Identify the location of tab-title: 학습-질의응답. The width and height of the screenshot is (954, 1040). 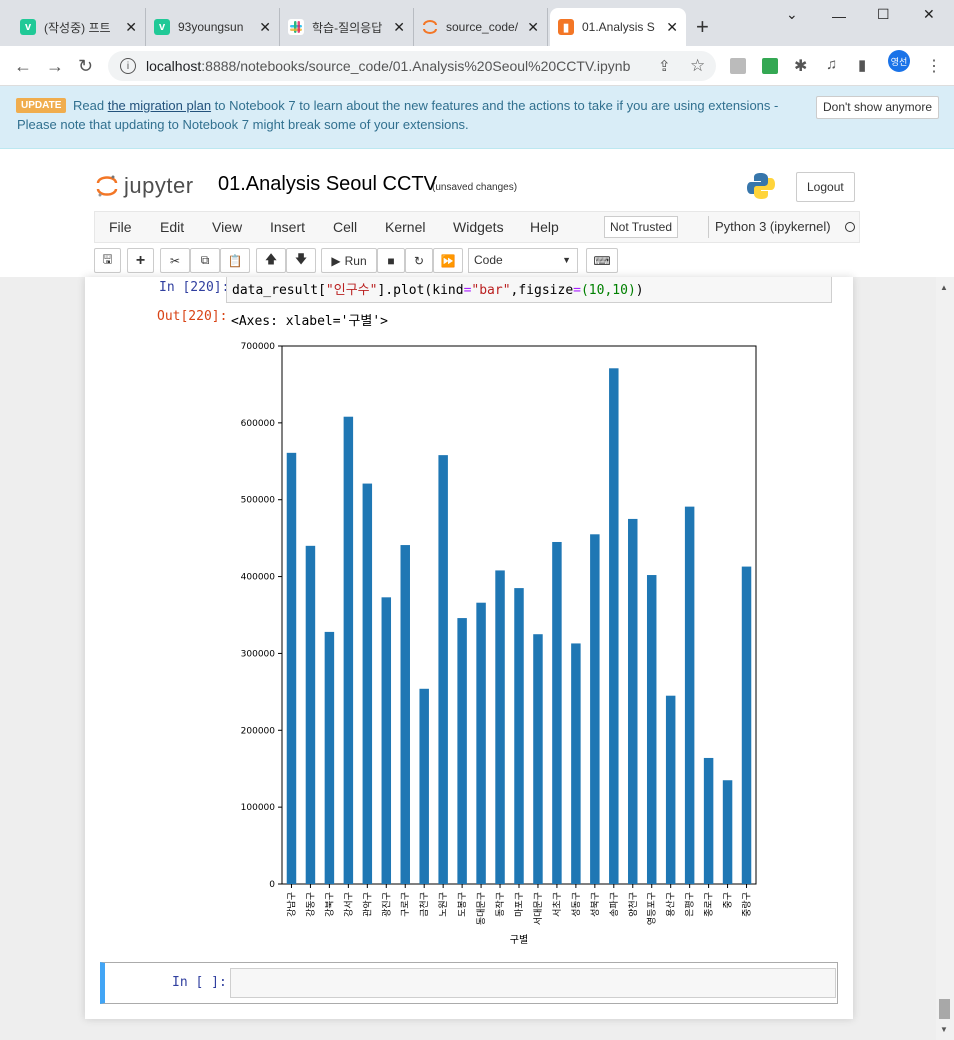
(347, 27).